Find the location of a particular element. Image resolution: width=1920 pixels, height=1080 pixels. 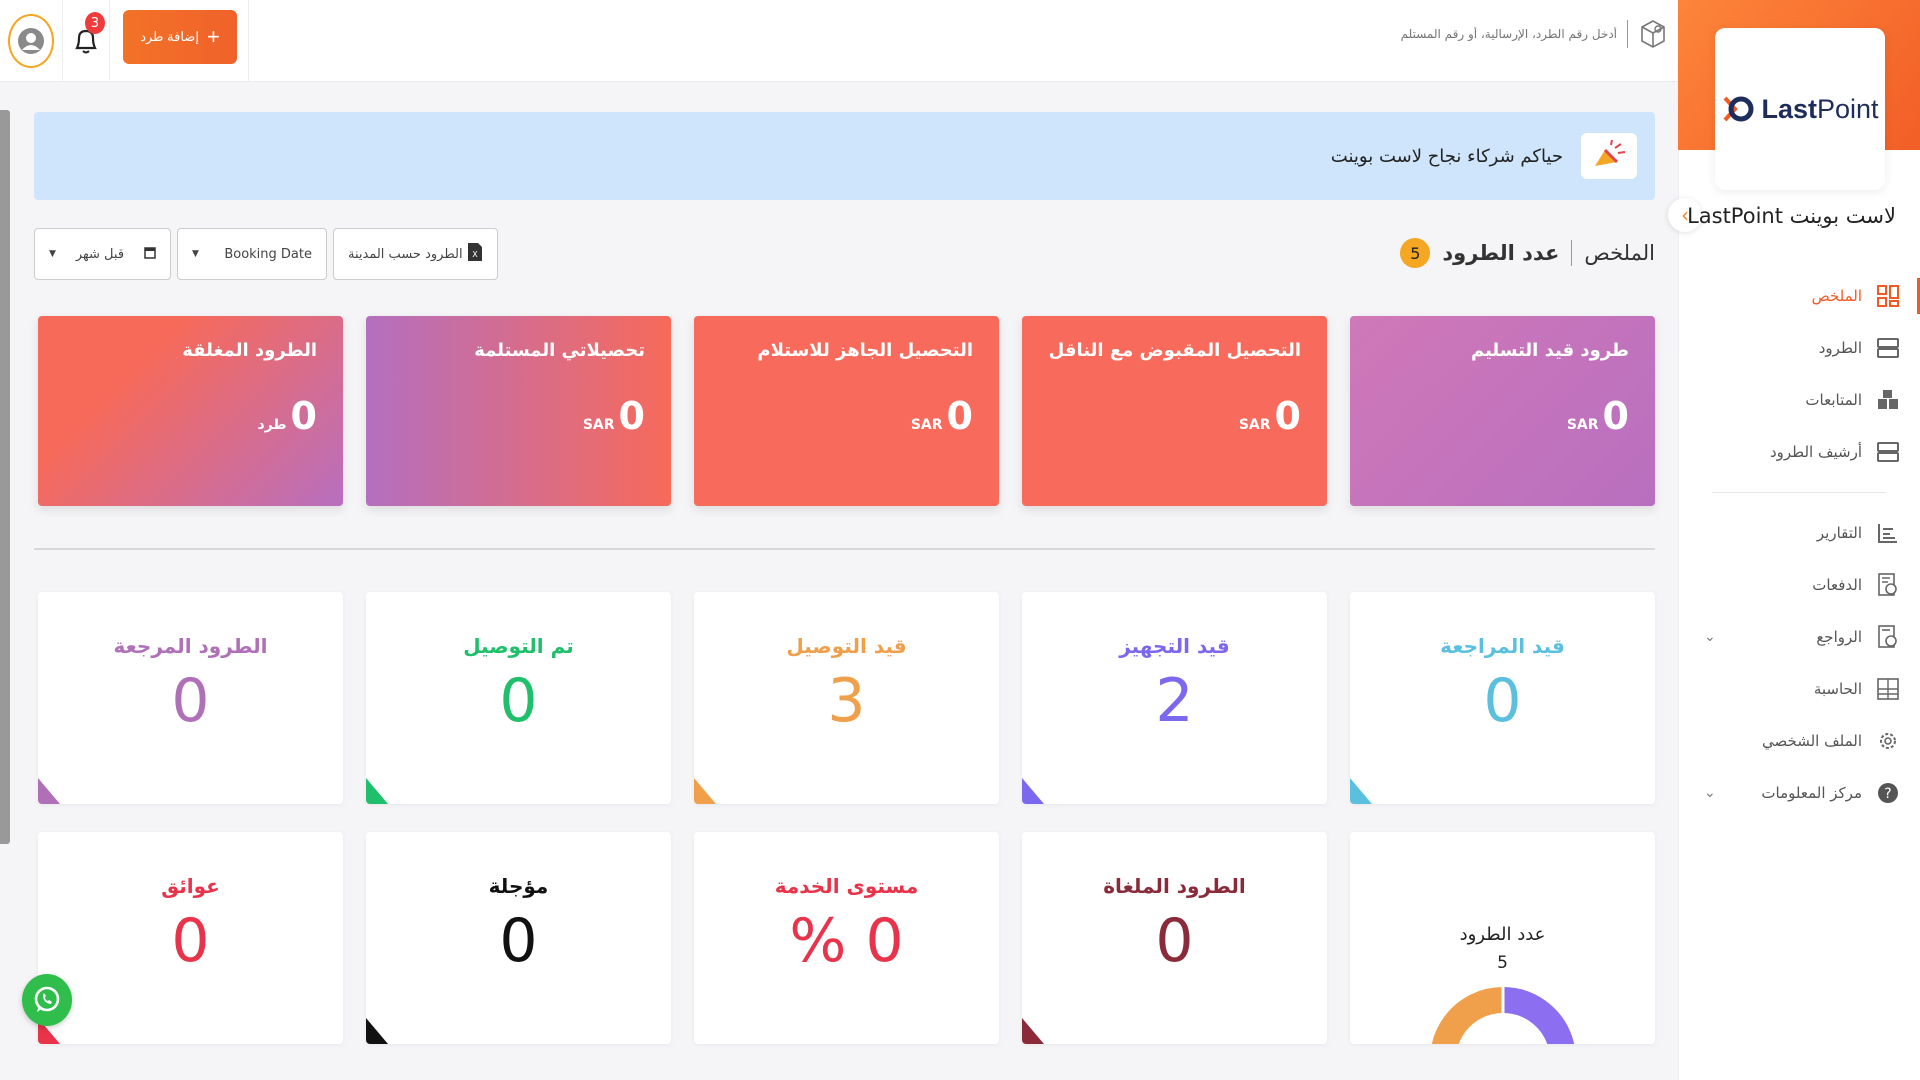

search-area is located at coordinates (1532, 34).